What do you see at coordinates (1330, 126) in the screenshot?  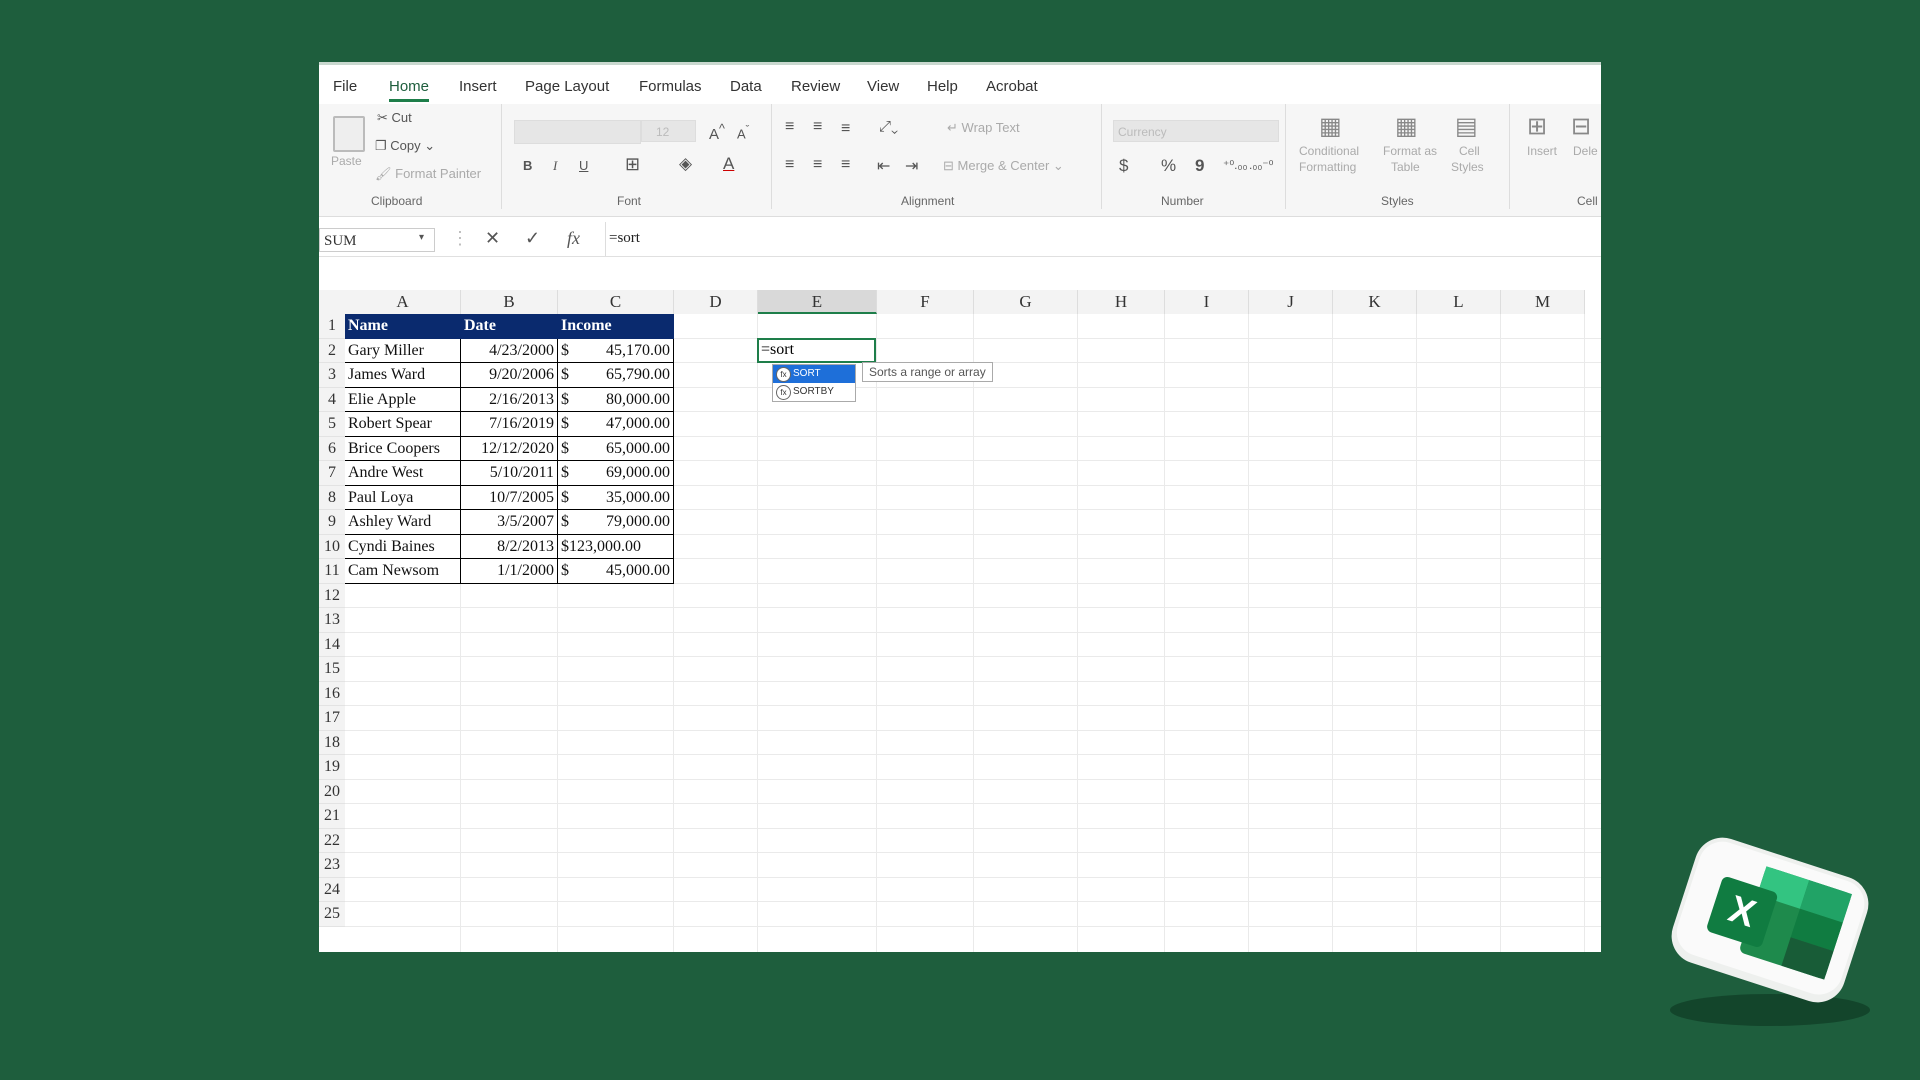 I see `conditional-formatting-icon: ▦` at bounding box center [1330, 126].